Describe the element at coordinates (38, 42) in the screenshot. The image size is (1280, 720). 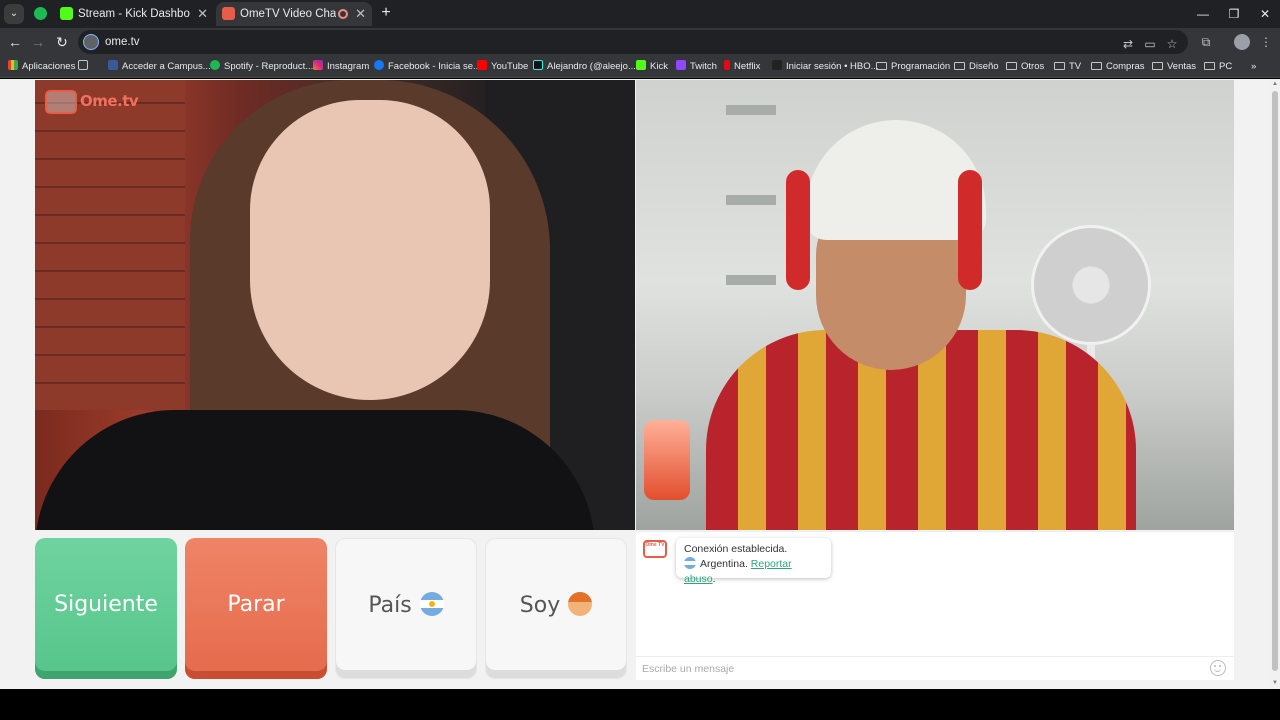
I see `forward-button: →` at that location.